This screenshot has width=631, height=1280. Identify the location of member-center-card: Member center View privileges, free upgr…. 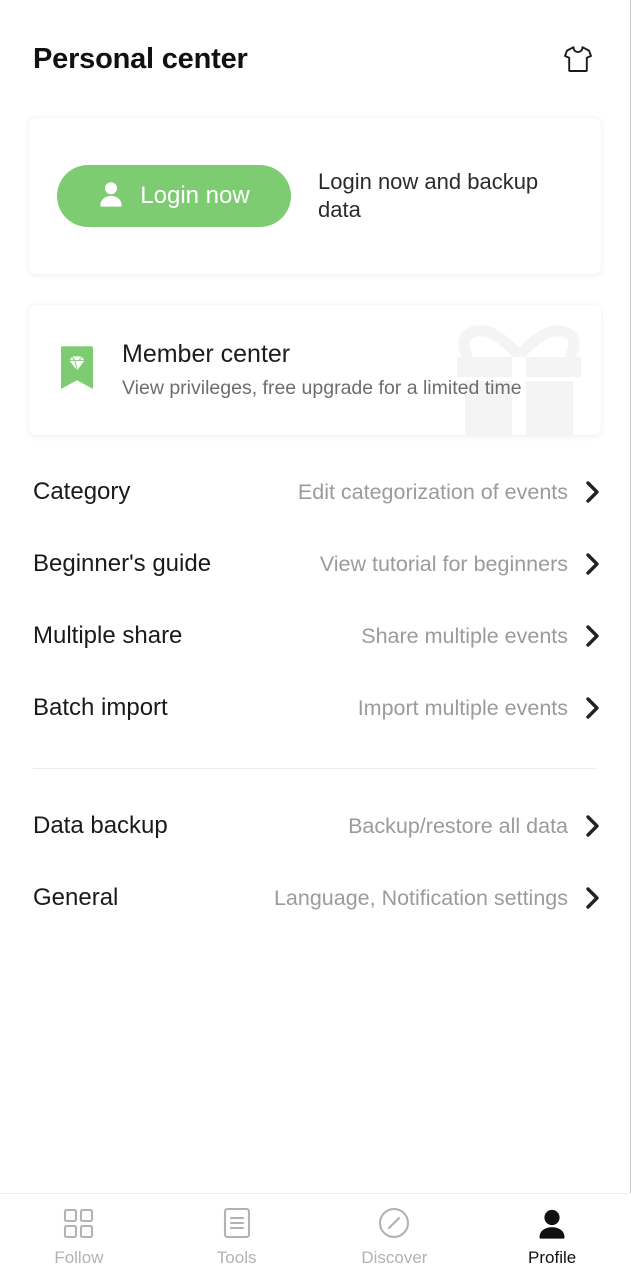
(315, 370).